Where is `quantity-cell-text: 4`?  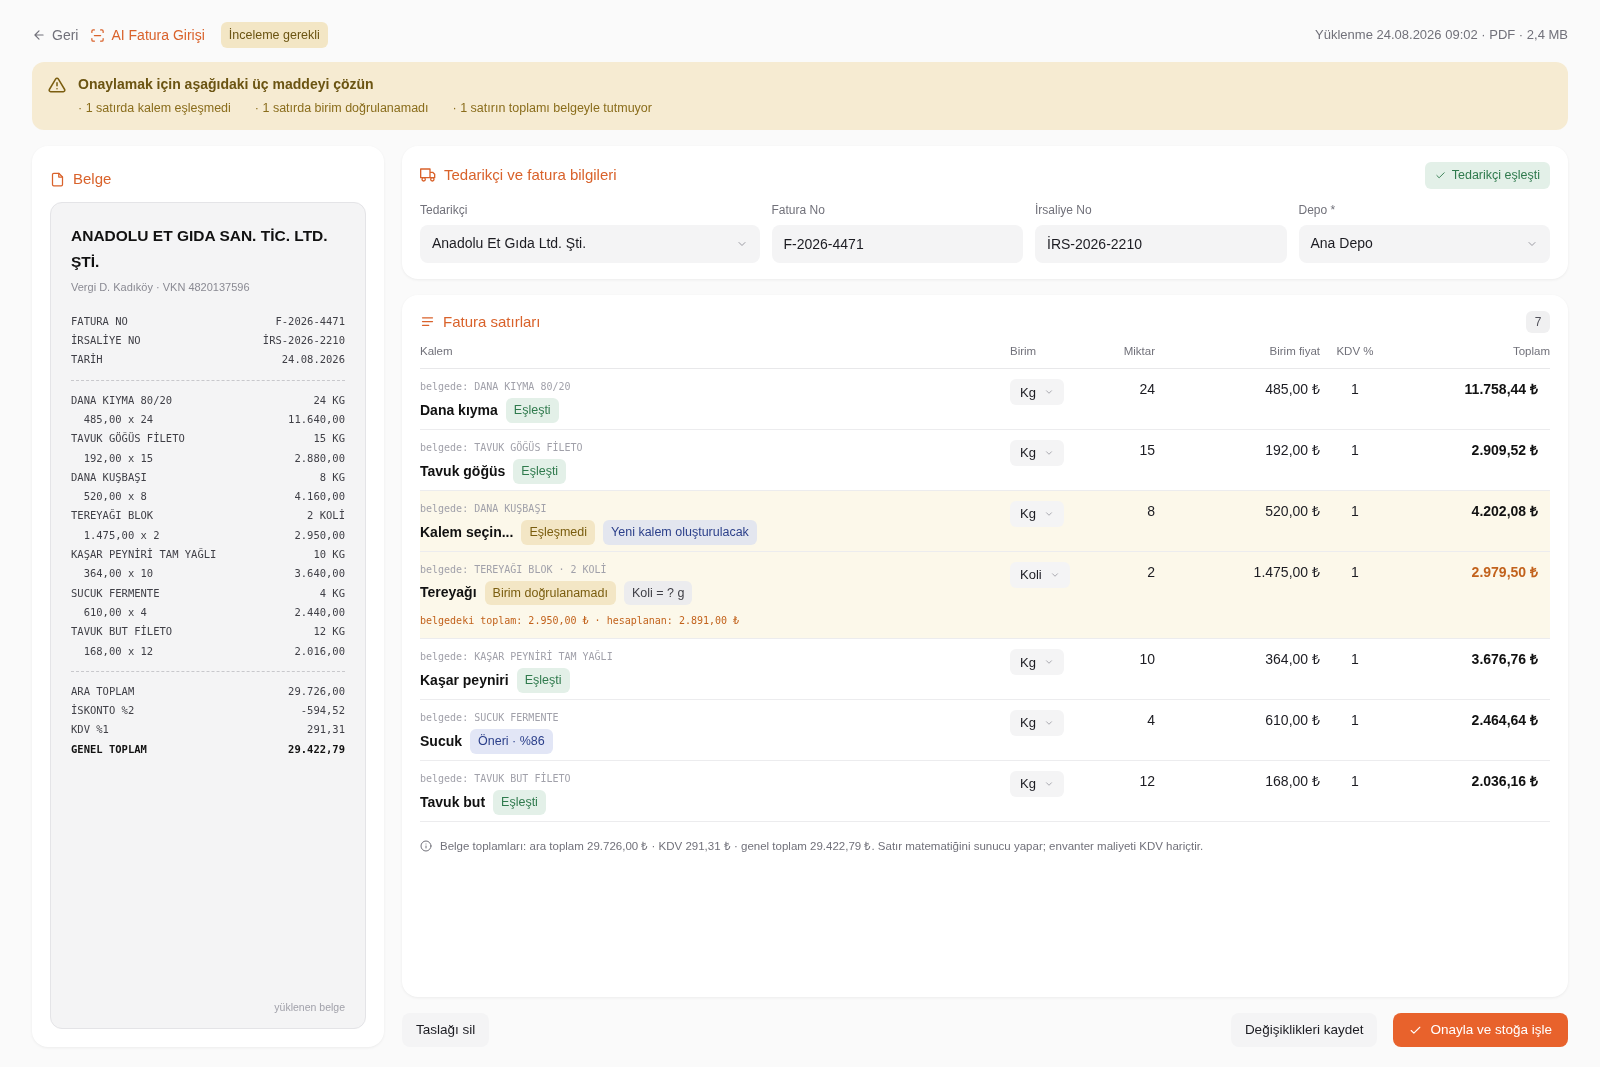
quantity-cell-text: 4 is located at coordinates (1151, 720).